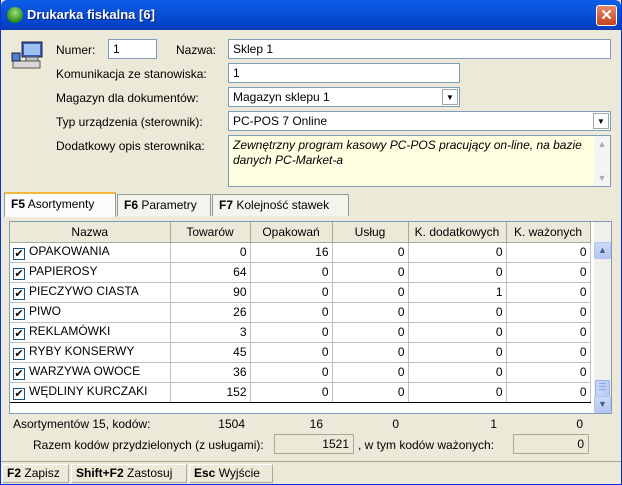  Describe the element at coordinates (231, 473) in the screenshot. I see `exit-button: Esc Wyjście` at that location.